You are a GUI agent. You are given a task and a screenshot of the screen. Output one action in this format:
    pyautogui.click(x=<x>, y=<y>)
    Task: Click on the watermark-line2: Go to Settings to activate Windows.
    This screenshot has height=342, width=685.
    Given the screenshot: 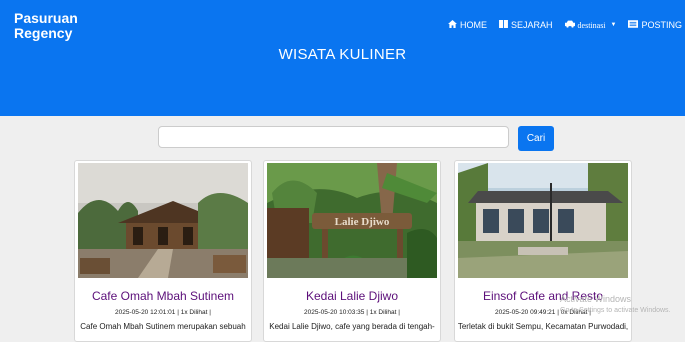 What is the action you would take?
    pyautogui.click(x=615, y=310)
    